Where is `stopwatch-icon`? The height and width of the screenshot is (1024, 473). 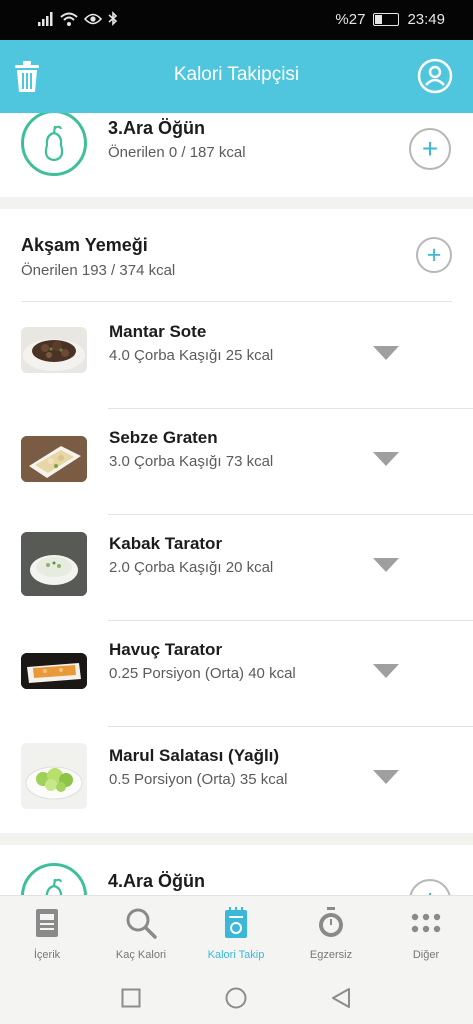
stopwatch-icon is located at coordinates (331, 923).